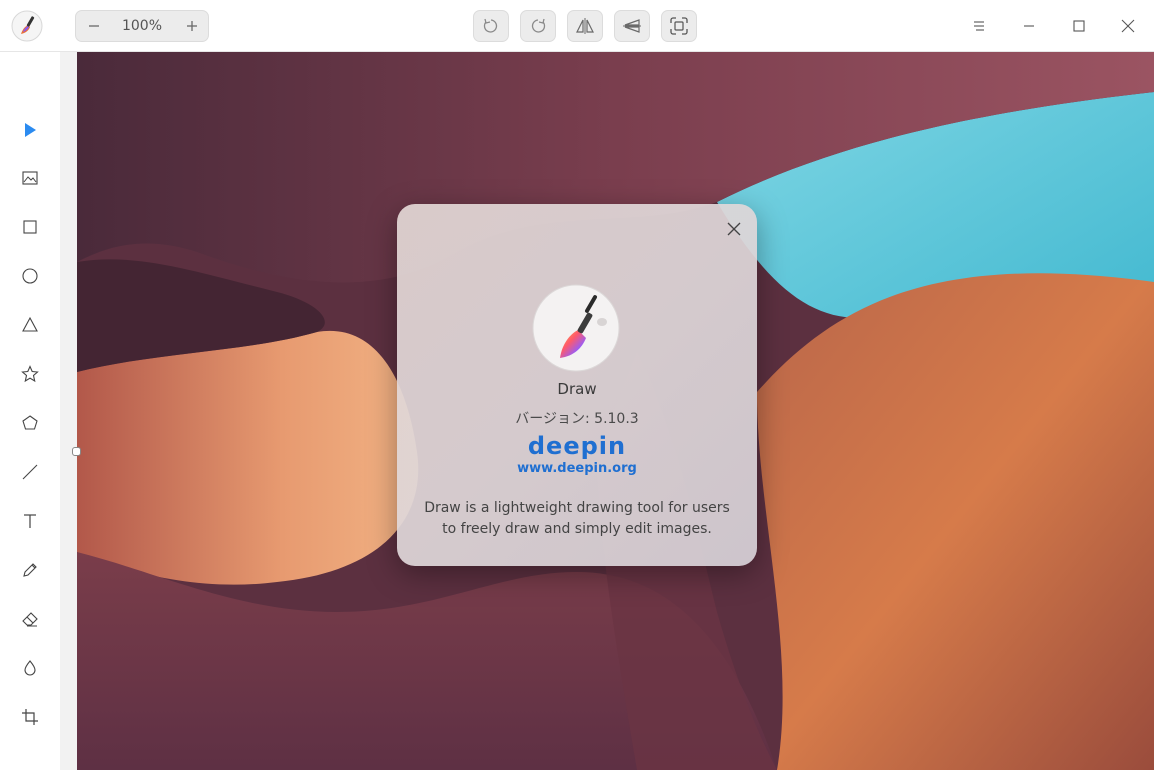 The width and height of the screenshot is (1154, 770). I want to click on flip-horizontal-button, so click(585, 26).